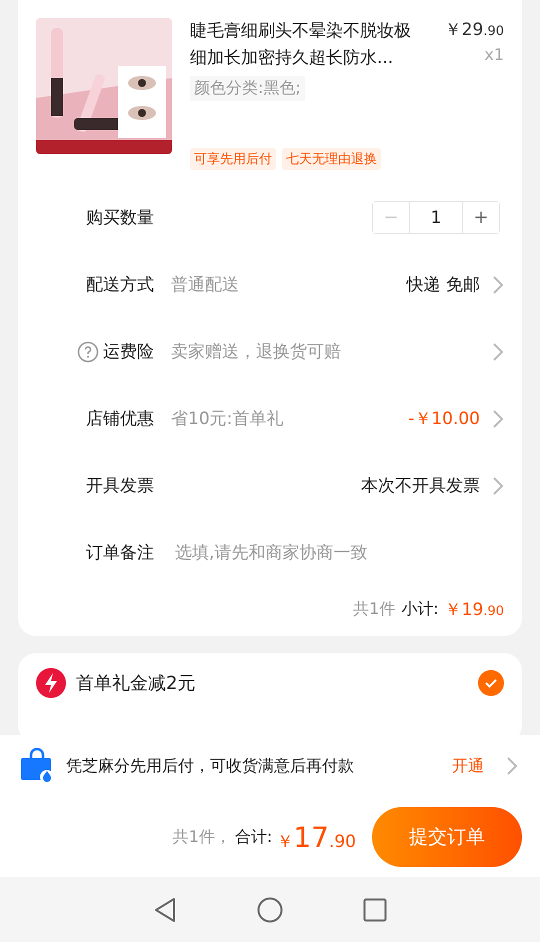 The width and height of the screenshot is (540, 942). Describe the element at coordinates (227, 419) in the screenshot. I see `row-detail: 省10元:首单礼` at that location.